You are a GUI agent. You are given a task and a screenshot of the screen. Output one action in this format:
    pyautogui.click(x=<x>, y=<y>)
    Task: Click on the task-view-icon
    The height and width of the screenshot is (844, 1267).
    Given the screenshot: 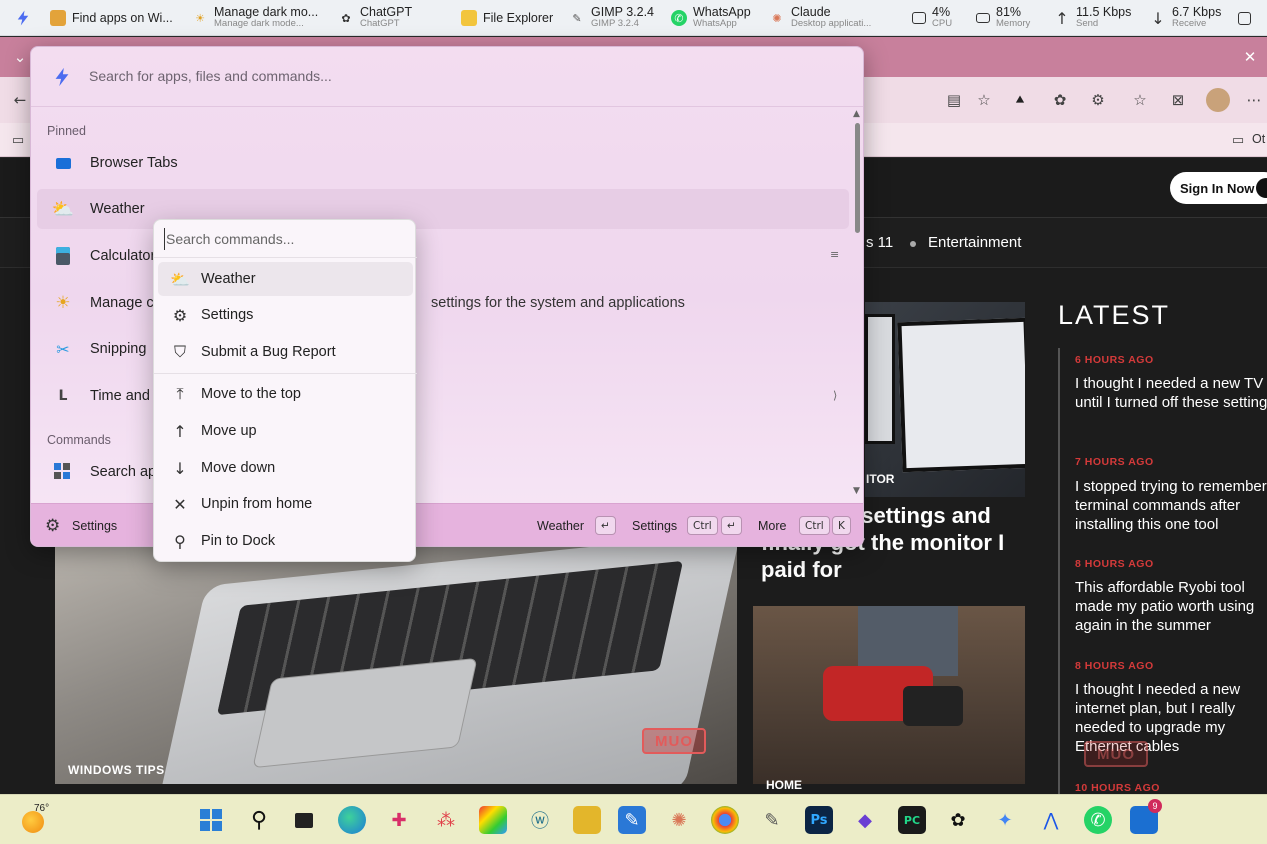 What is the action you would take?
    pyautogui.click(x=304, y=820)
    